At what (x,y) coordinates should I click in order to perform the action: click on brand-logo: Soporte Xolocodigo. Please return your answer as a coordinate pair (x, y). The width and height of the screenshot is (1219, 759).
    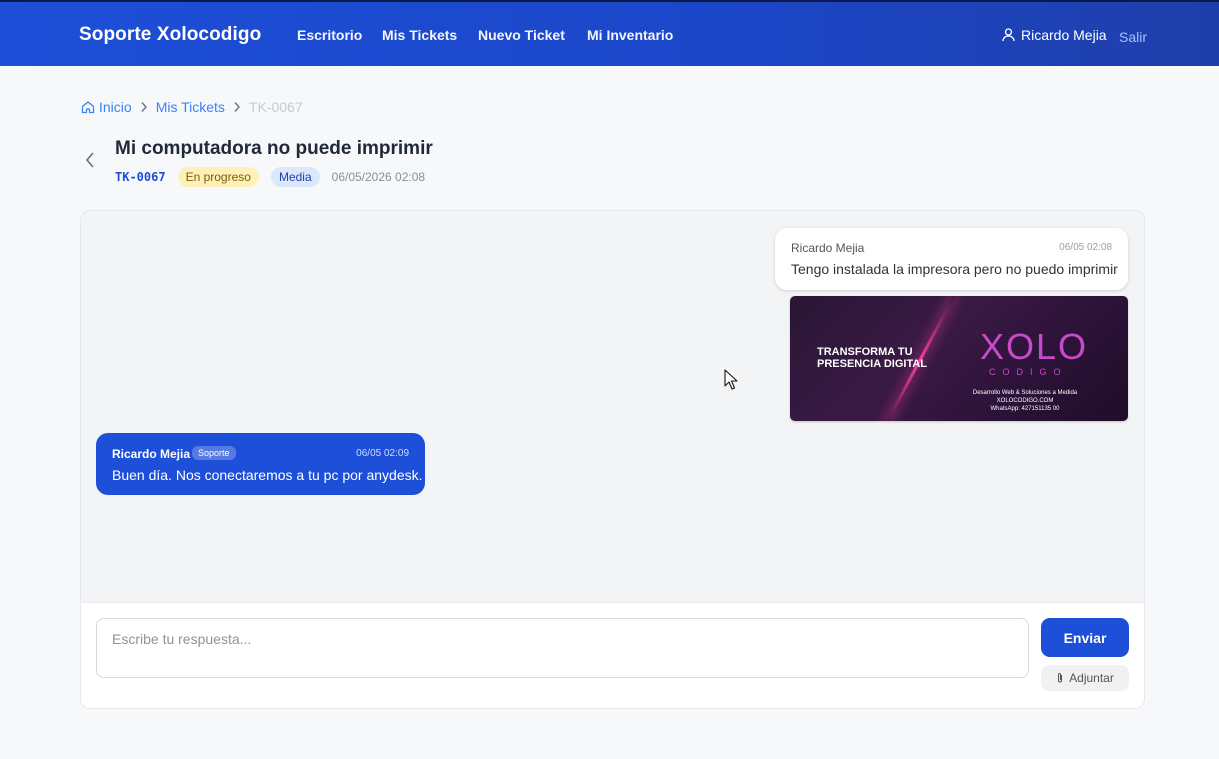
    Looking at the image, I should click on (170, 35).